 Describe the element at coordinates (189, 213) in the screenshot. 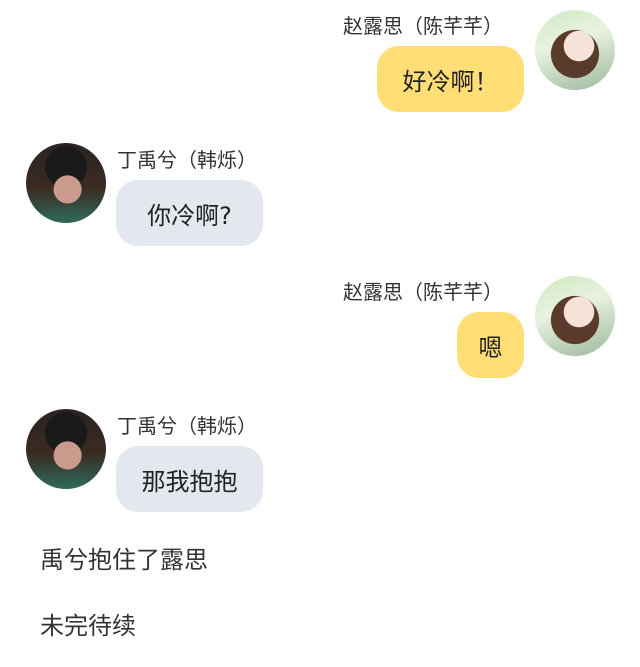

I see `message-bubble: 你冷啊?` at that location.